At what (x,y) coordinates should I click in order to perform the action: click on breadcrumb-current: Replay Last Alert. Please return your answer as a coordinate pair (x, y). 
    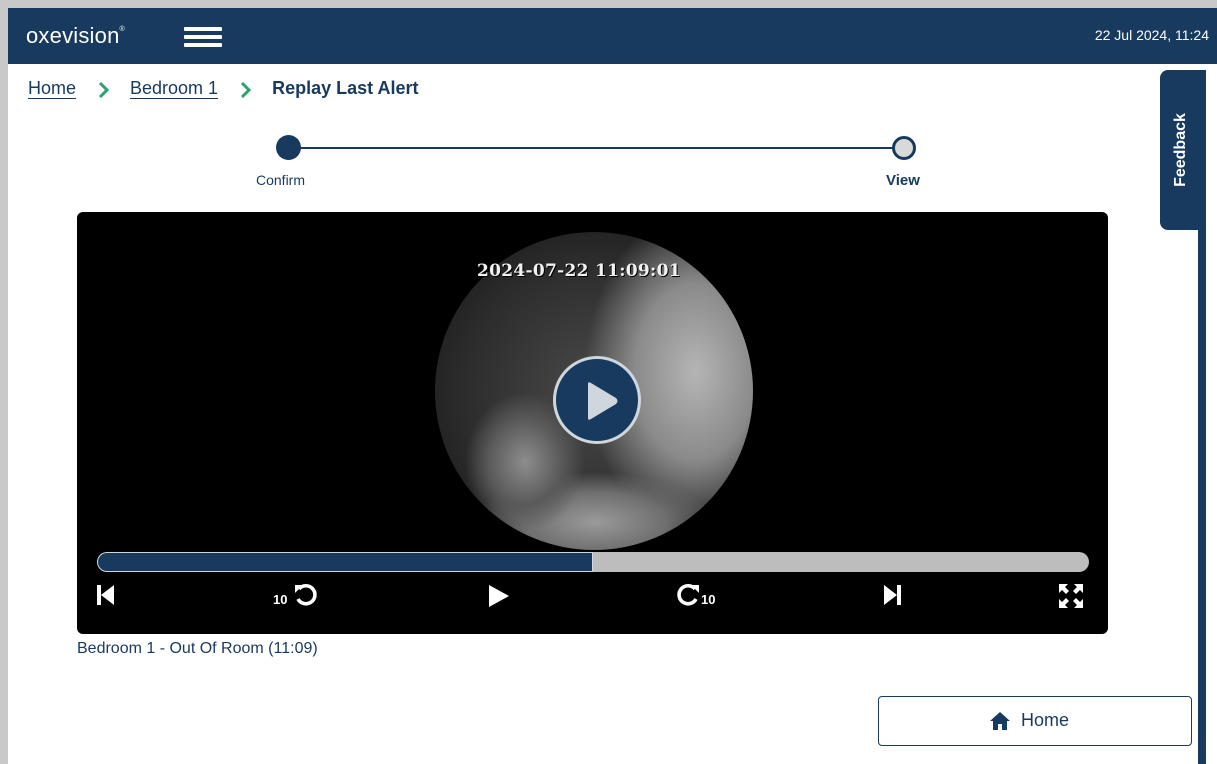
    Looking at the image, I should click on (345, 88).